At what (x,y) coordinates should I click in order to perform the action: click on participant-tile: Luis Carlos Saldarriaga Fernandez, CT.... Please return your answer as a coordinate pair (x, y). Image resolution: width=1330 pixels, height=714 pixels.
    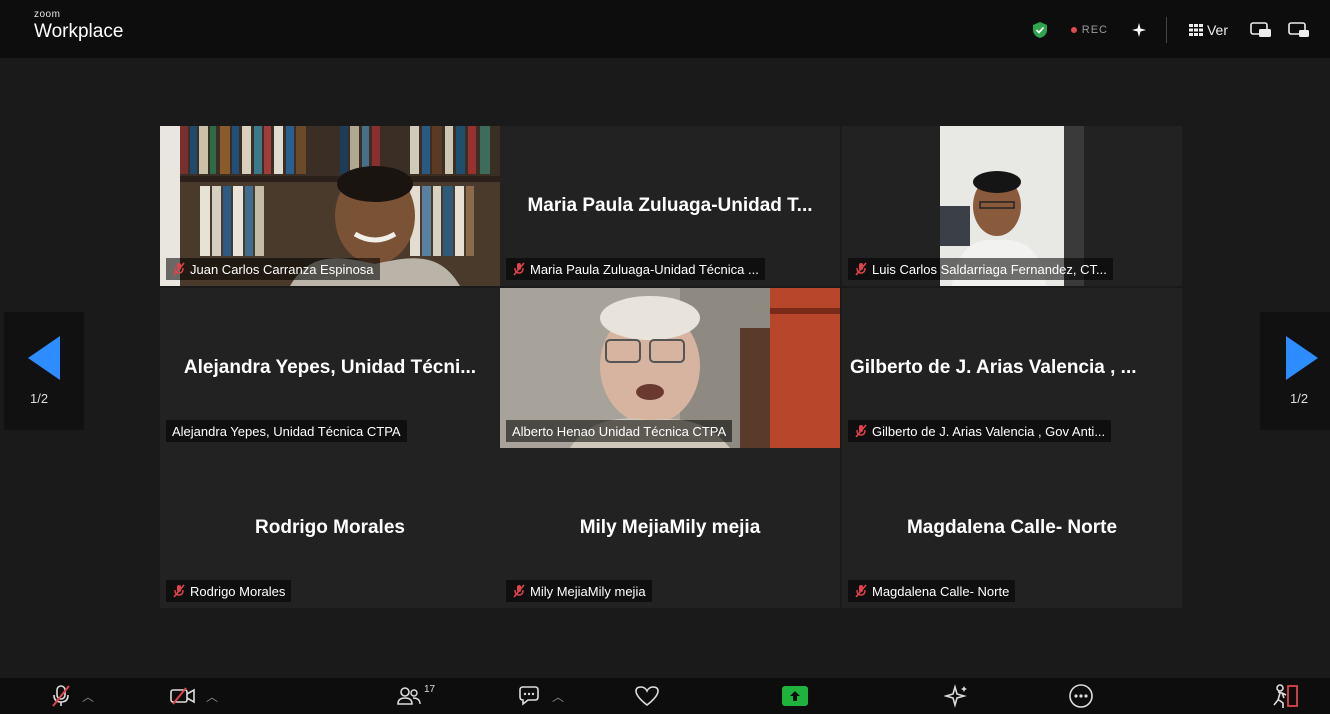
    Looking at the image, I should click on (1012, 206).